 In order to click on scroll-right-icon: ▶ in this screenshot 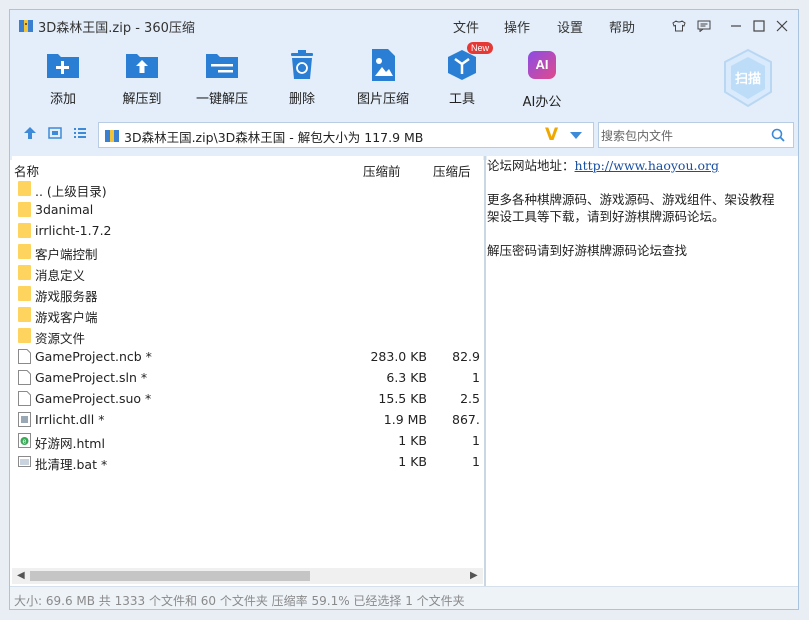, I will do `click(474, 575)`.